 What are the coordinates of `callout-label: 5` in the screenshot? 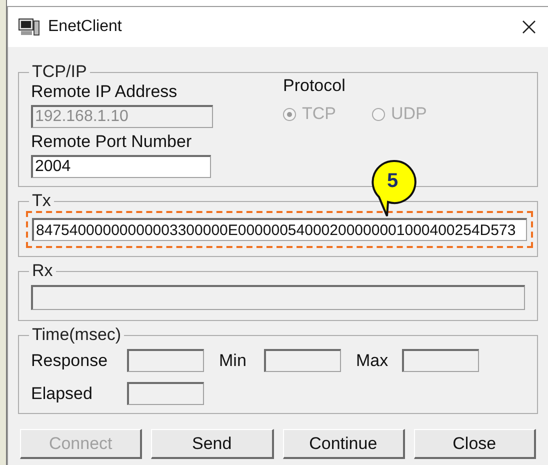 It's located at (392, 181).